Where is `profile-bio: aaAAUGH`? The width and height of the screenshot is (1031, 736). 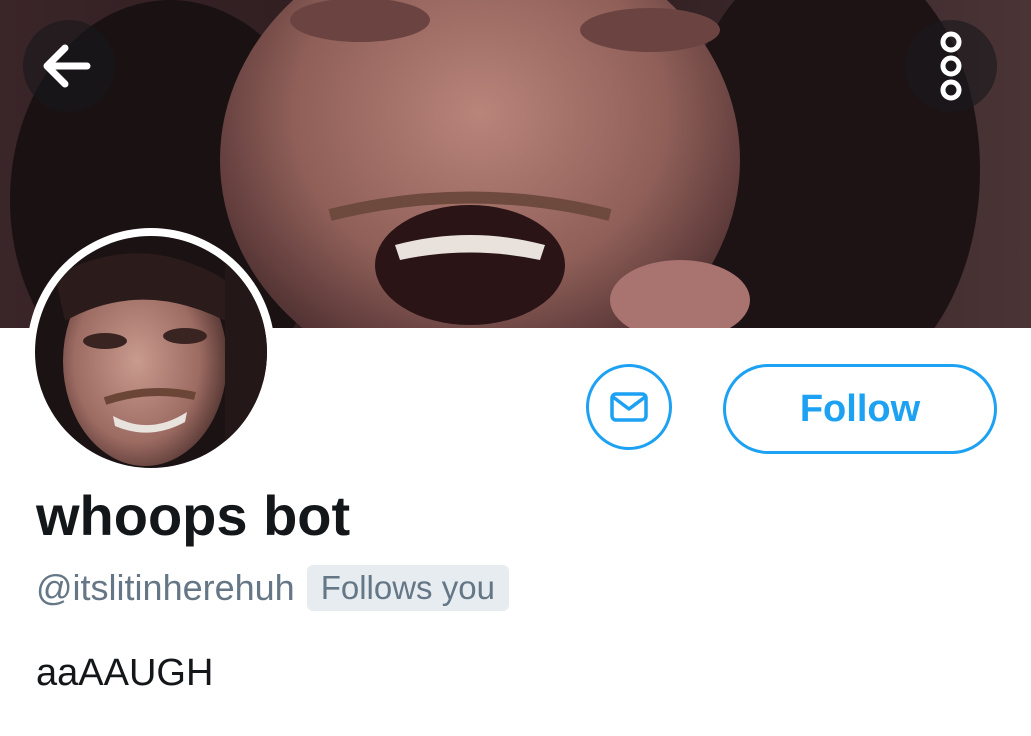
profile-bio: aaAAUGH is located at coordinates (125, 673).